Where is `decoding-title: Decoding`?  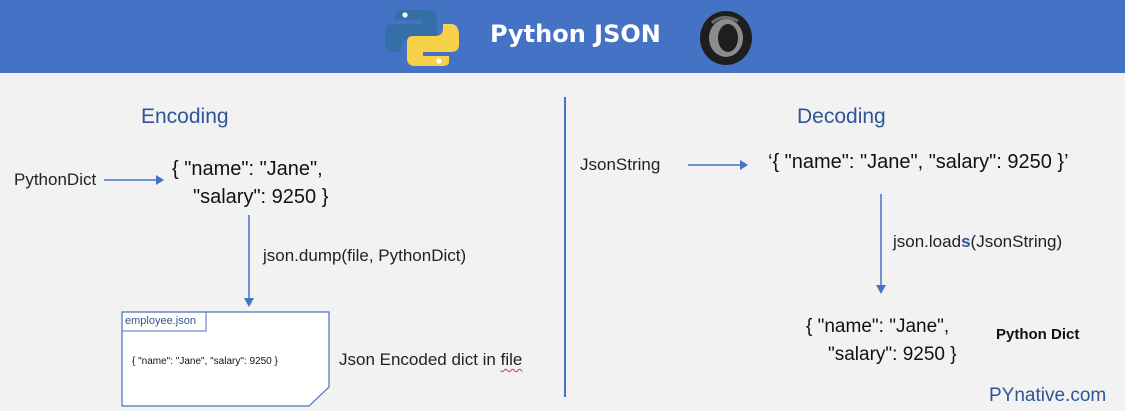
decoding-title: Decoding is located at coordinates (841, 116).